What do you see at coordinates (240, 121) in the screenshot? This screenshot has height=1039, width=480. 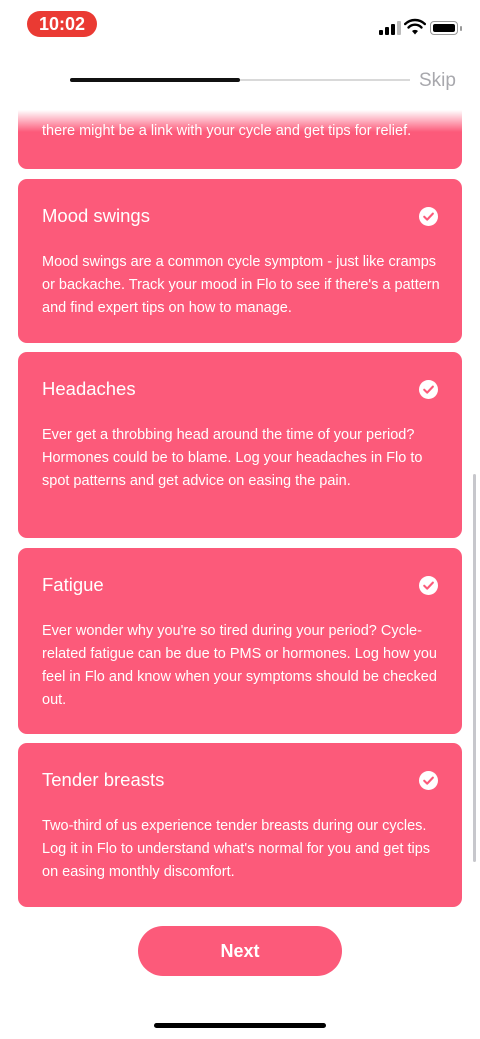 I see `top-fade` at bounding box center [240, 121].